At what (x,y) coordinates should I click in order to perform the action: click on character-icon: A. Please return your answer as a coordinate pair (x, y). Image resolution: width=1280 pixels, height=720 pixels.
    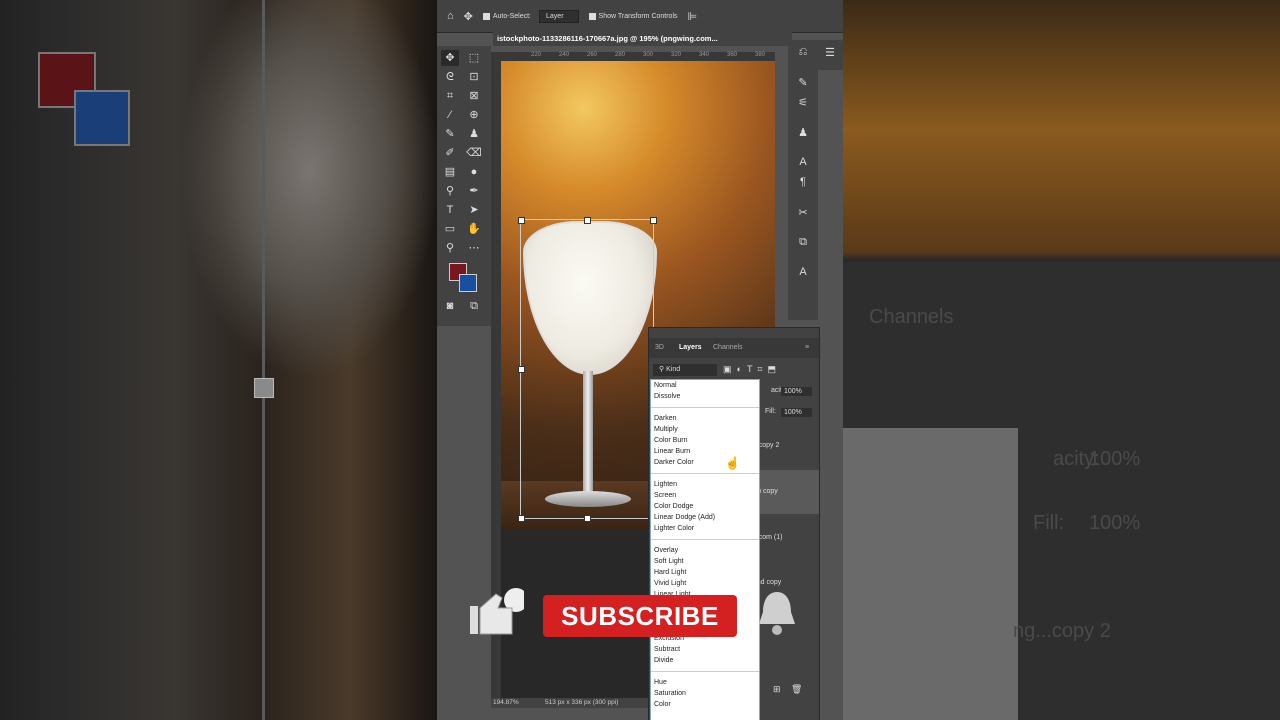
    Looking at the image, I should click on (803, 162).